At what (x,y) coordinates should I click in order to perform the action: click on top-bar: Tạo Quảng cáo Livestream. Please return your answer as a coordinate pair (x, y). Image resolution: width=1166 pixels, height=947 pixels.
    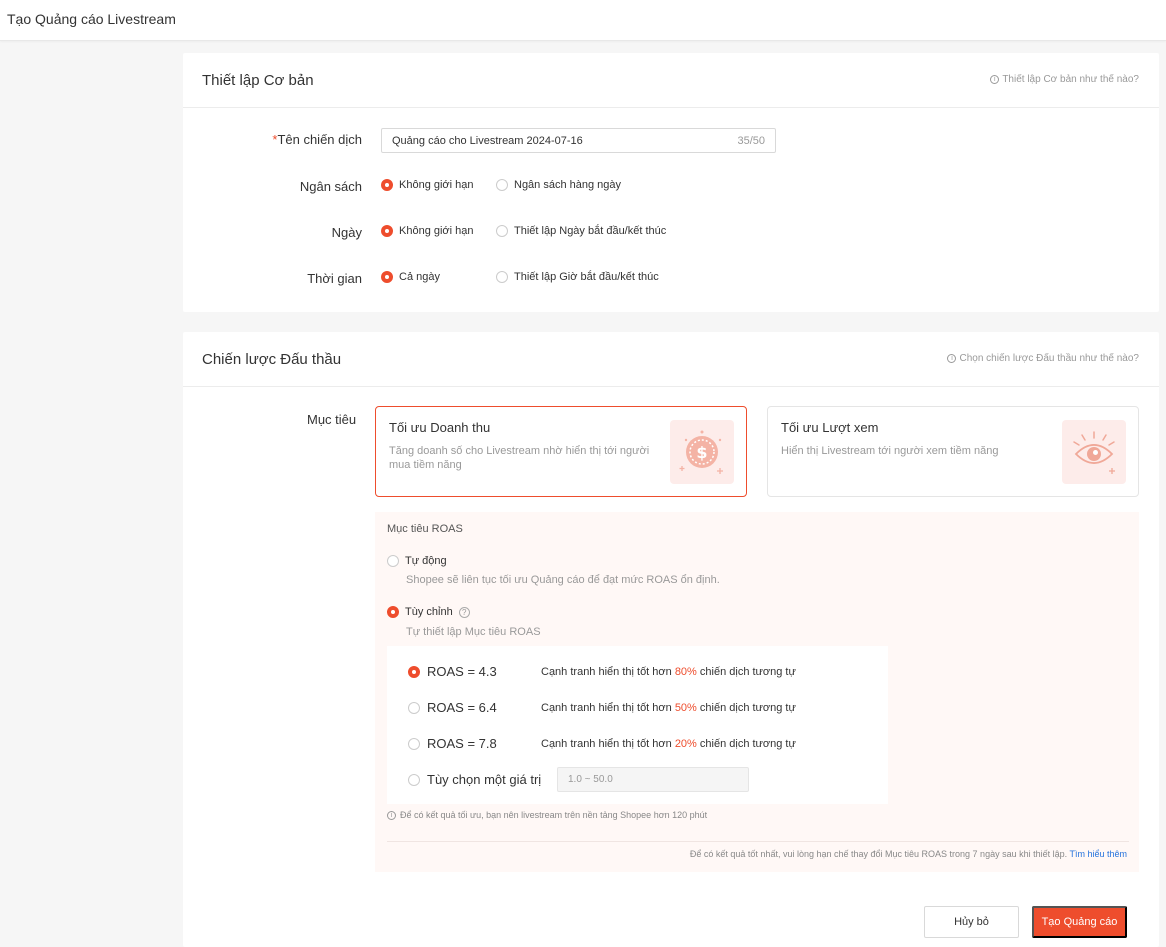
    Looking at the image, I should click on (583, 20).